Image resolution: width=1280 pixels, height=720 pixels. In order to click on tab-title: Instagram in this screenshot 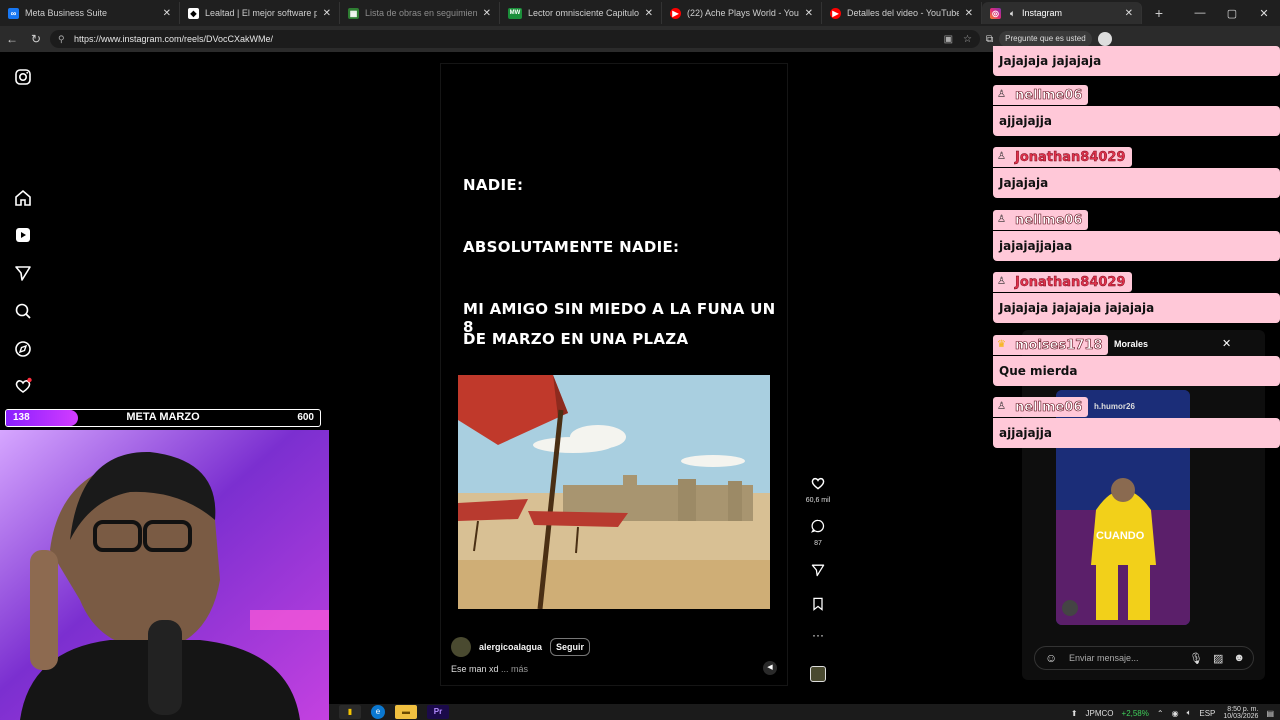, I will do `click(1042, 13)`.